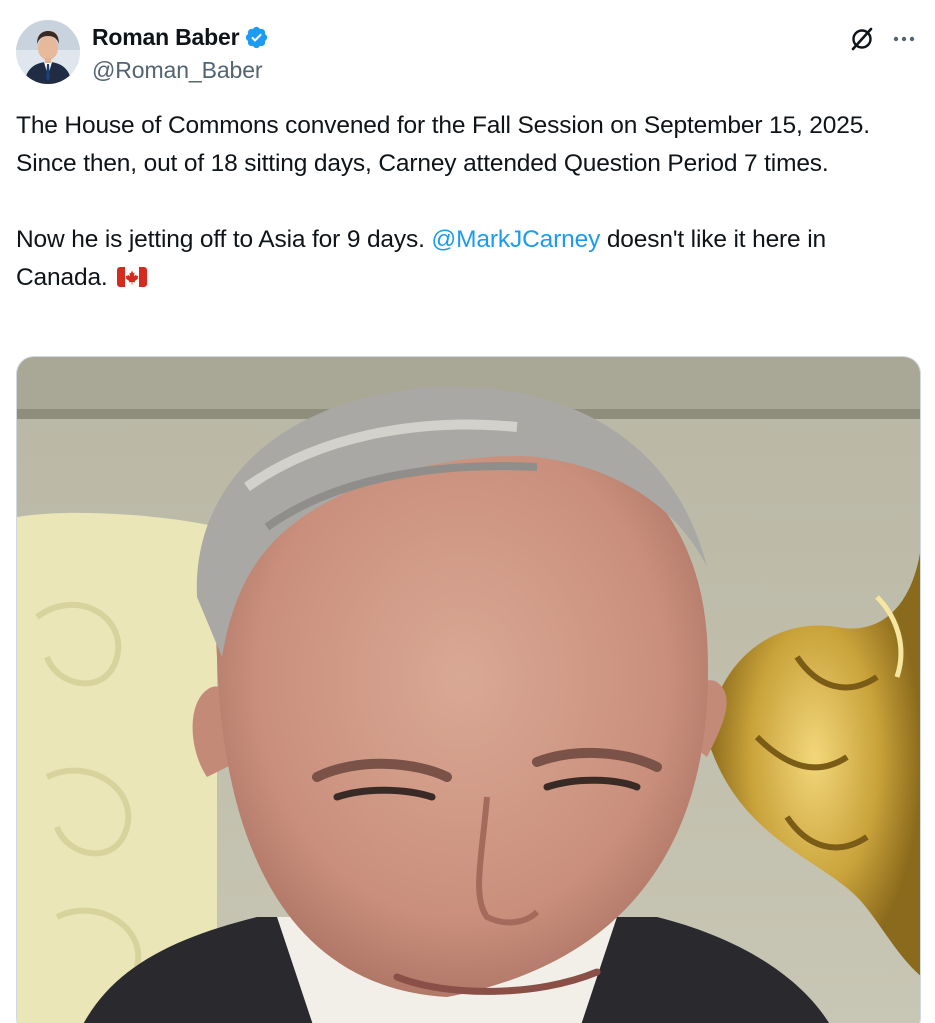 The width and height of the screenshot is (935, 1023). I want to click on author-display-name: Roman Baber, so click(166, 37).